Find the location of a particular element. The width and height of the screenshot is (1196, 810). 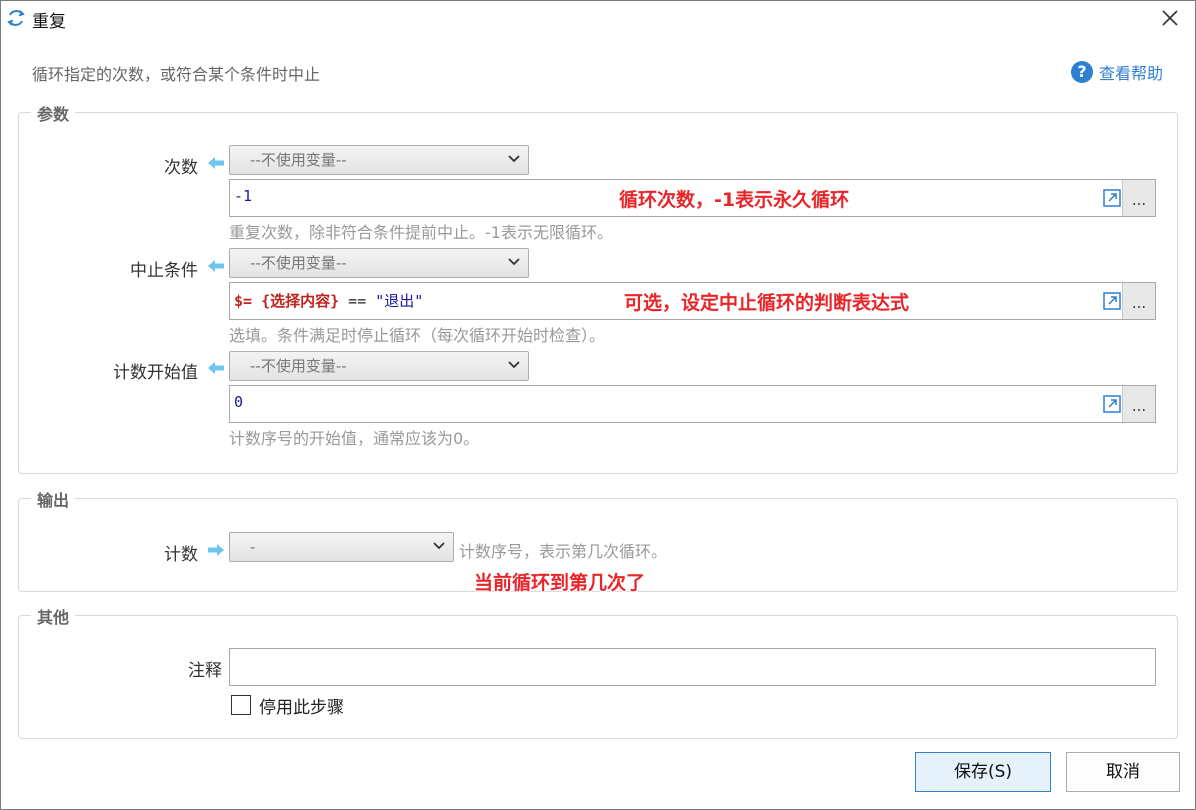

save-button: 保存(S) is located at coordinates (983, 772).